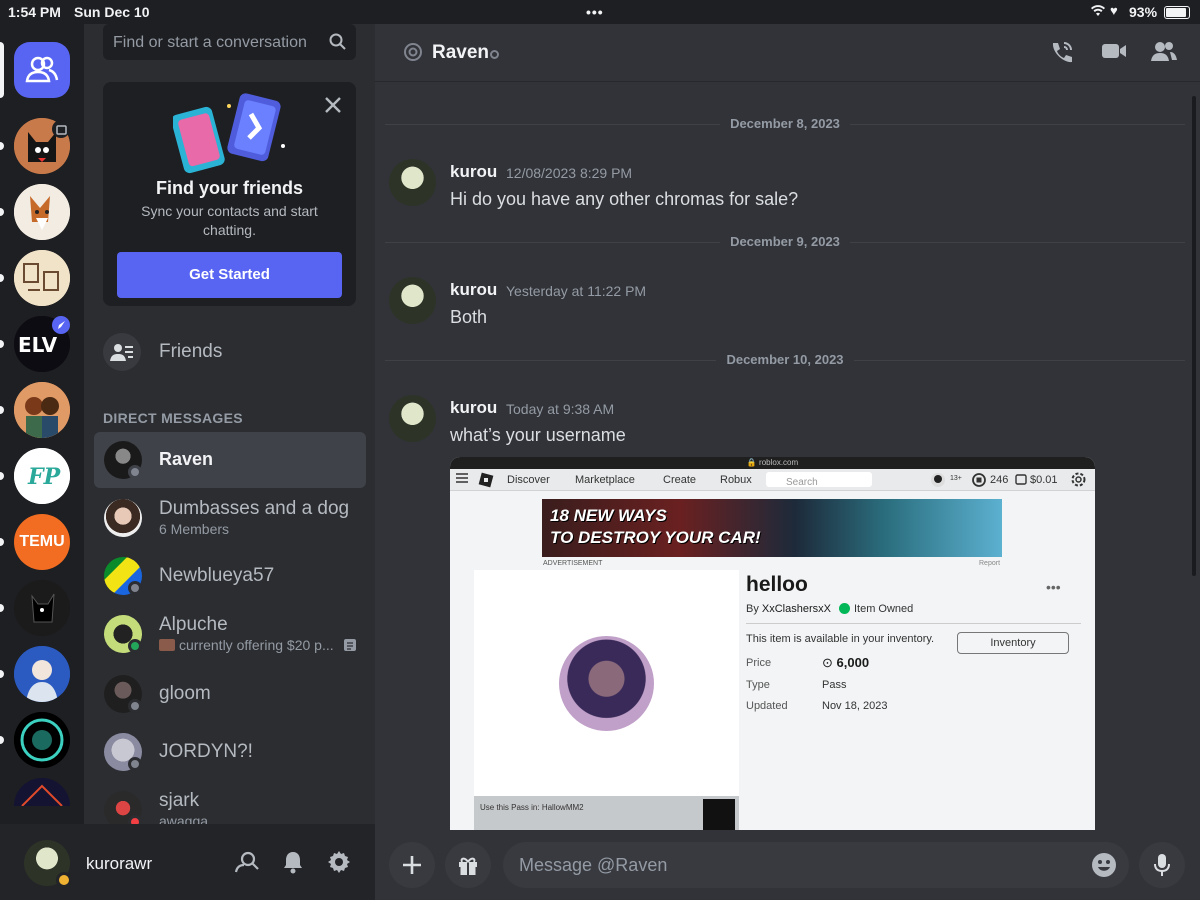  Describe the element at coordinates (187, 862) in the screenshot. I see `user-panel: kurorawr` at that location.